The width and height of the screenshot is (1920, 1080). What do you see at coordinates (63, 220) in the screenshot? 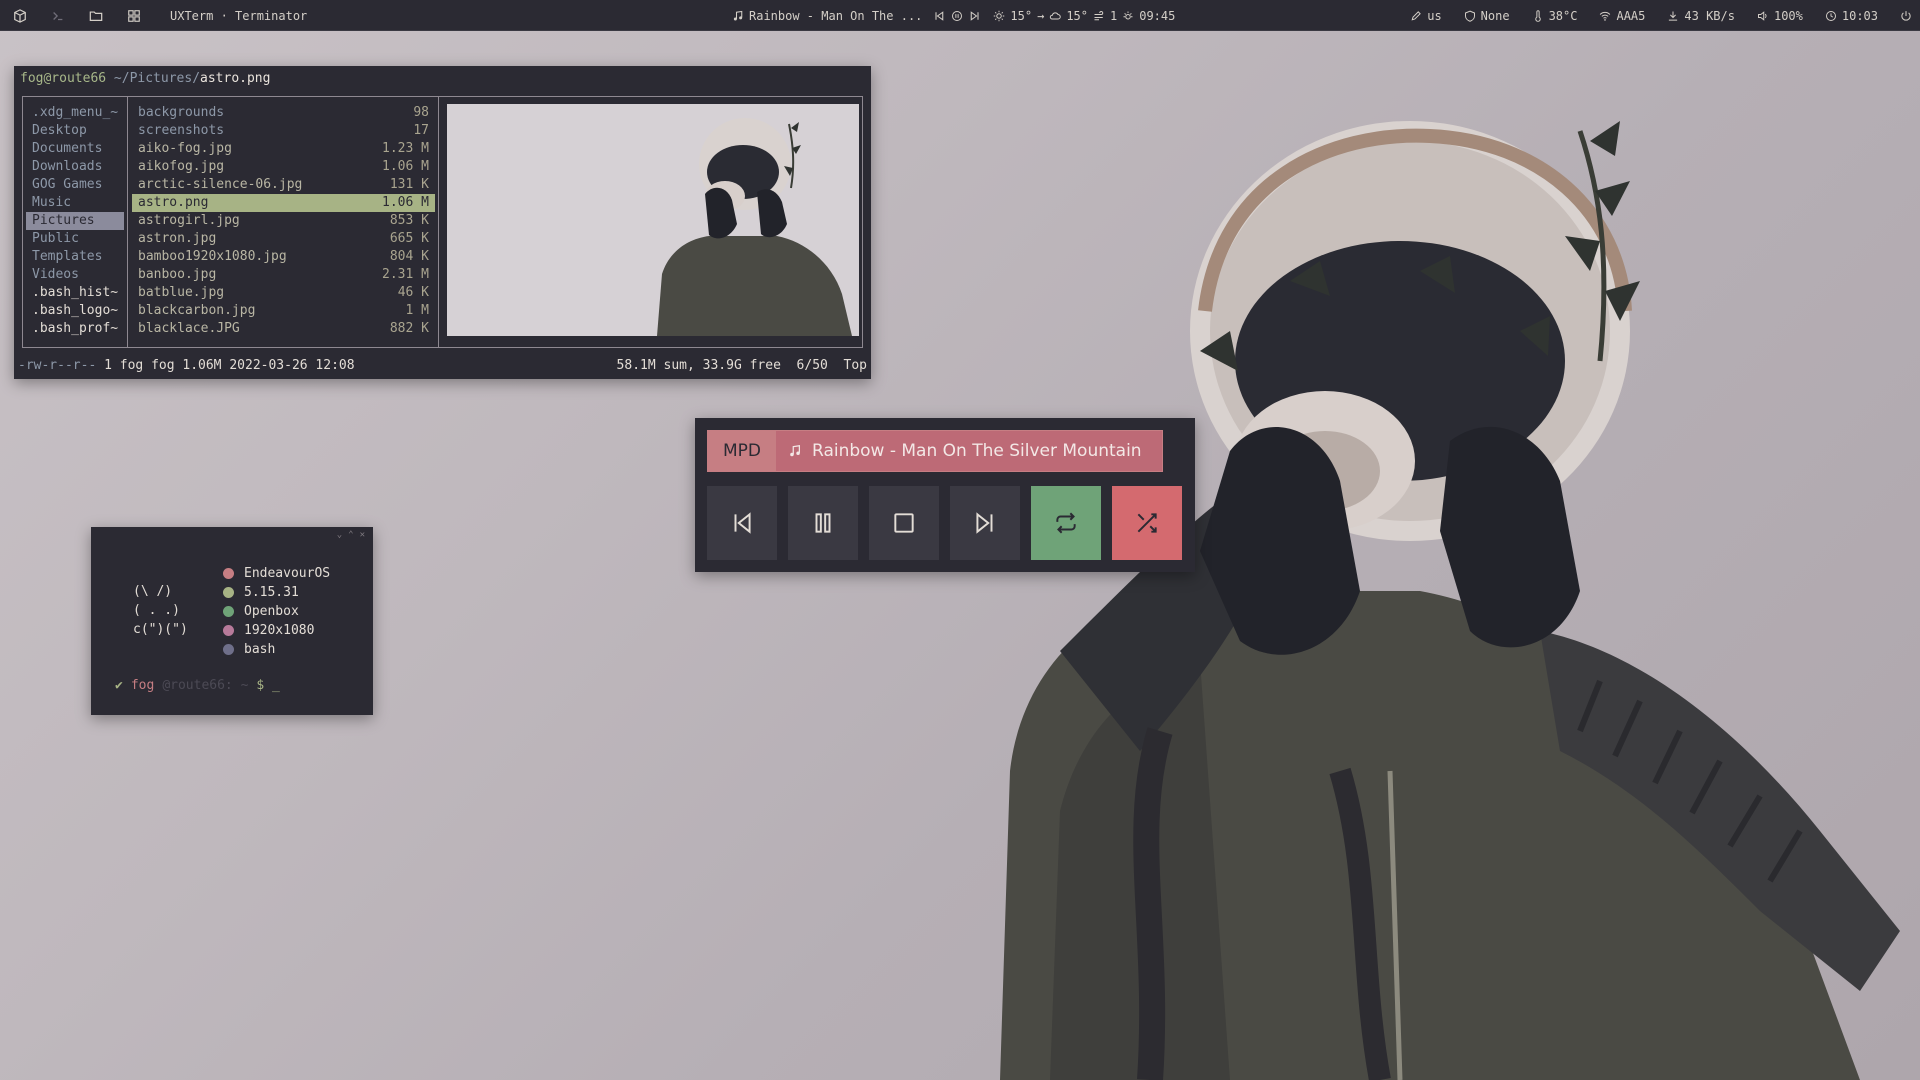
I see `item-name: Pictures` at bounding box center [63, 220].